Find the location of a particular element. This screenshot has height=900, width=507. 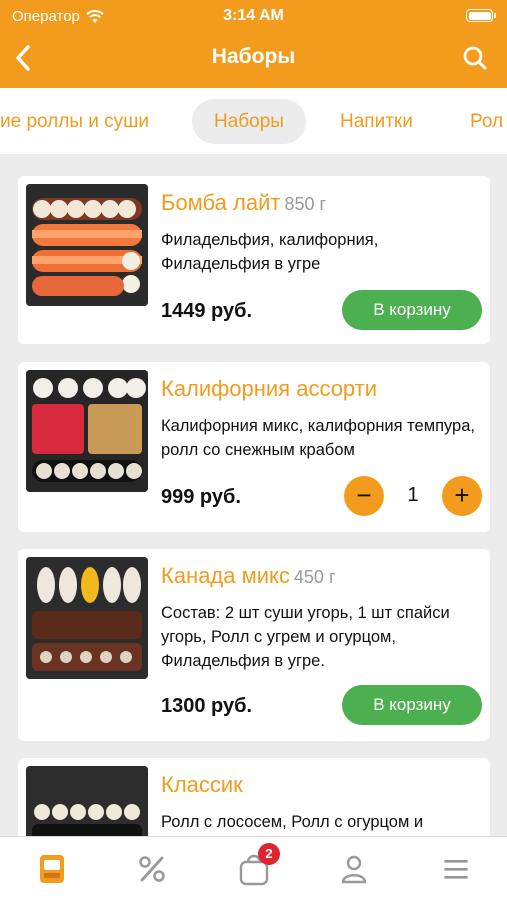

product-title: Калифорния ассорти is located at coordinates (269, 389).